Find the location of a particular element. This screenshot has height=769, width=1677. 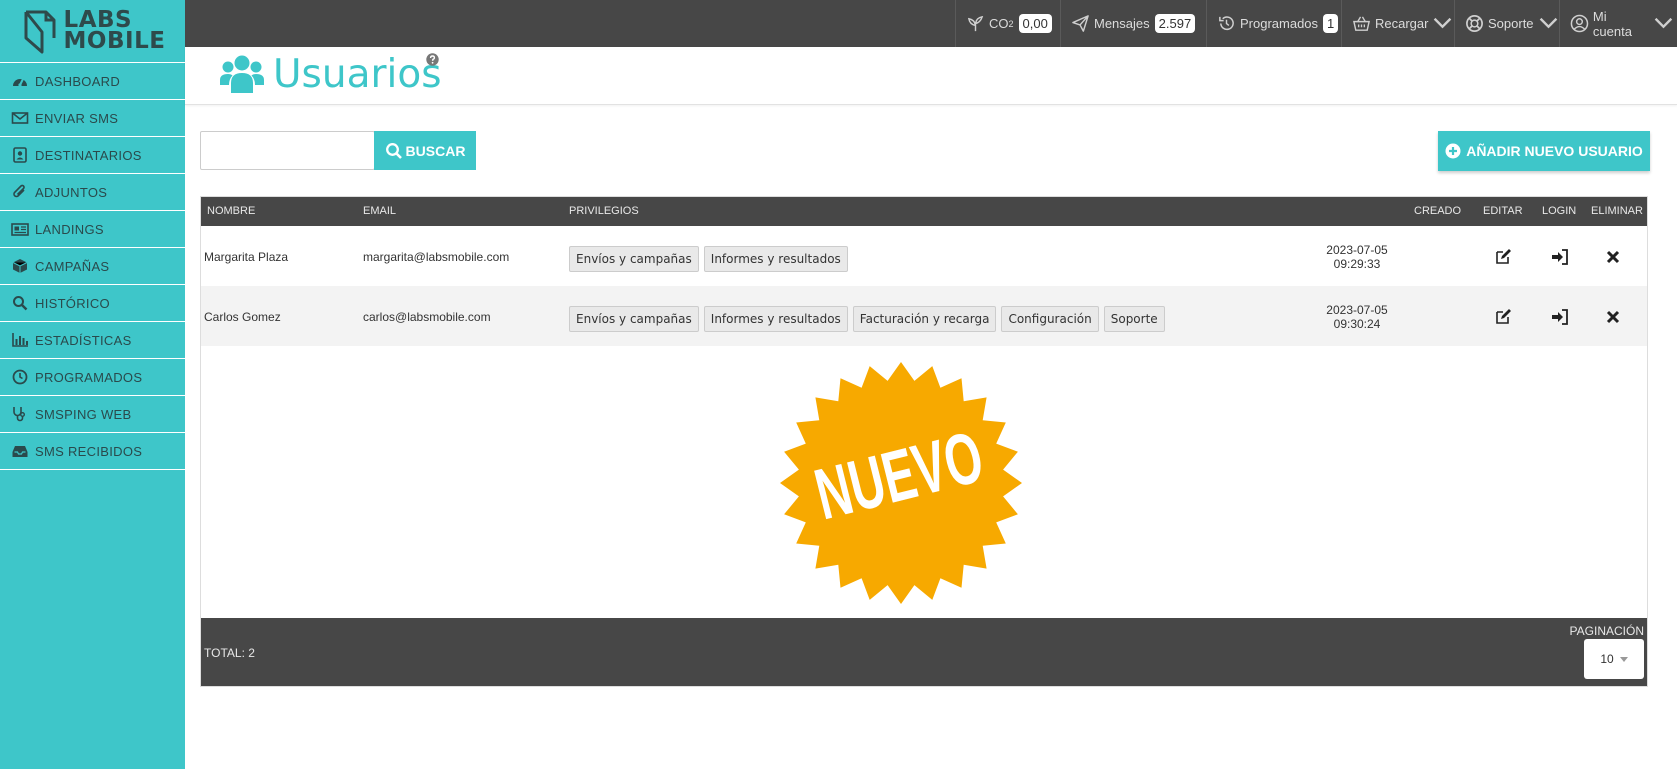

sidebar-item-landings: LANDINGS is located at coordinates (92, 229).